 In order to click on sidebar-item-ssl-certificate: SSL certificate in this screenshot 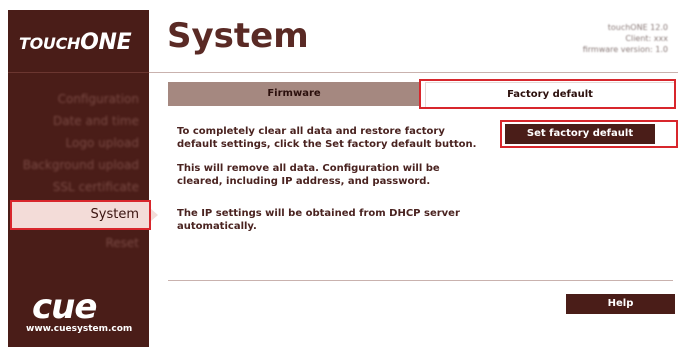, I will do `click(78, 187)`.